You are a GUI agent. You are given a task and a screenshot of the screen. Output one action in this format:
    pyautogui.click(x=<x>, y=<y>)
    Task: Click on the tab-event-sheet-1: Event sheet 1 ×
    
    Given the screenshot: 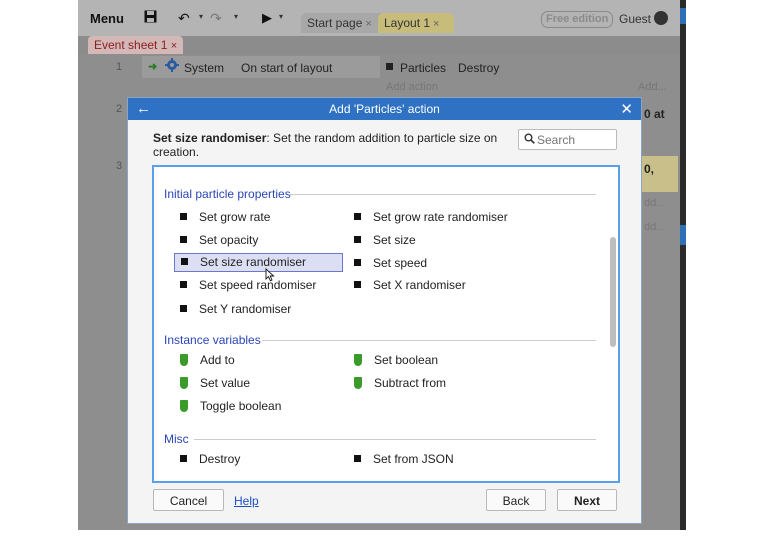 What is the action you would take?
    pyautogui.click(x=136, y=45)
    